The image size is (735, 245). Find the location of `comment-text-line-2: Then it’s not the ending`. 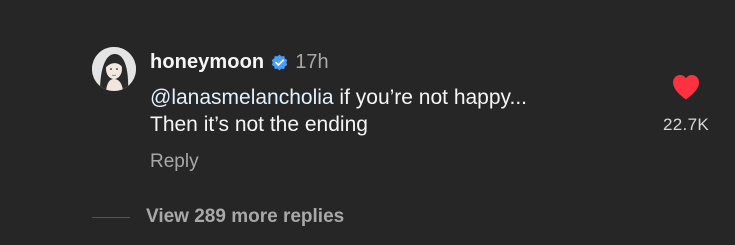

comment-text-line-2: Then it’s not the ending is located at coordinates (259, 124).